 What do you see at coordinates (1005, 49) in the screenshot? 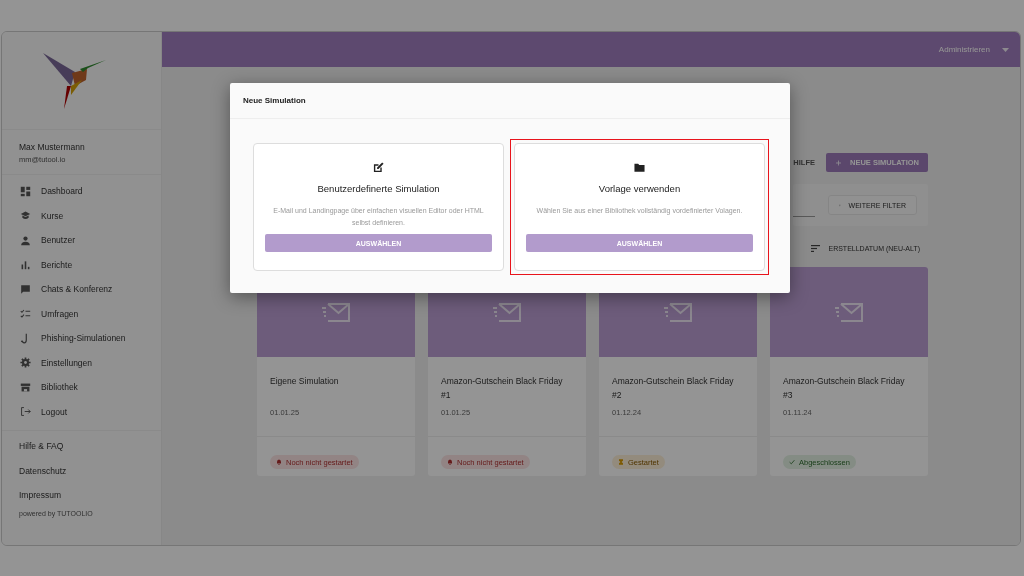
I see `caret-icon` at bounding box center [1005, 49].